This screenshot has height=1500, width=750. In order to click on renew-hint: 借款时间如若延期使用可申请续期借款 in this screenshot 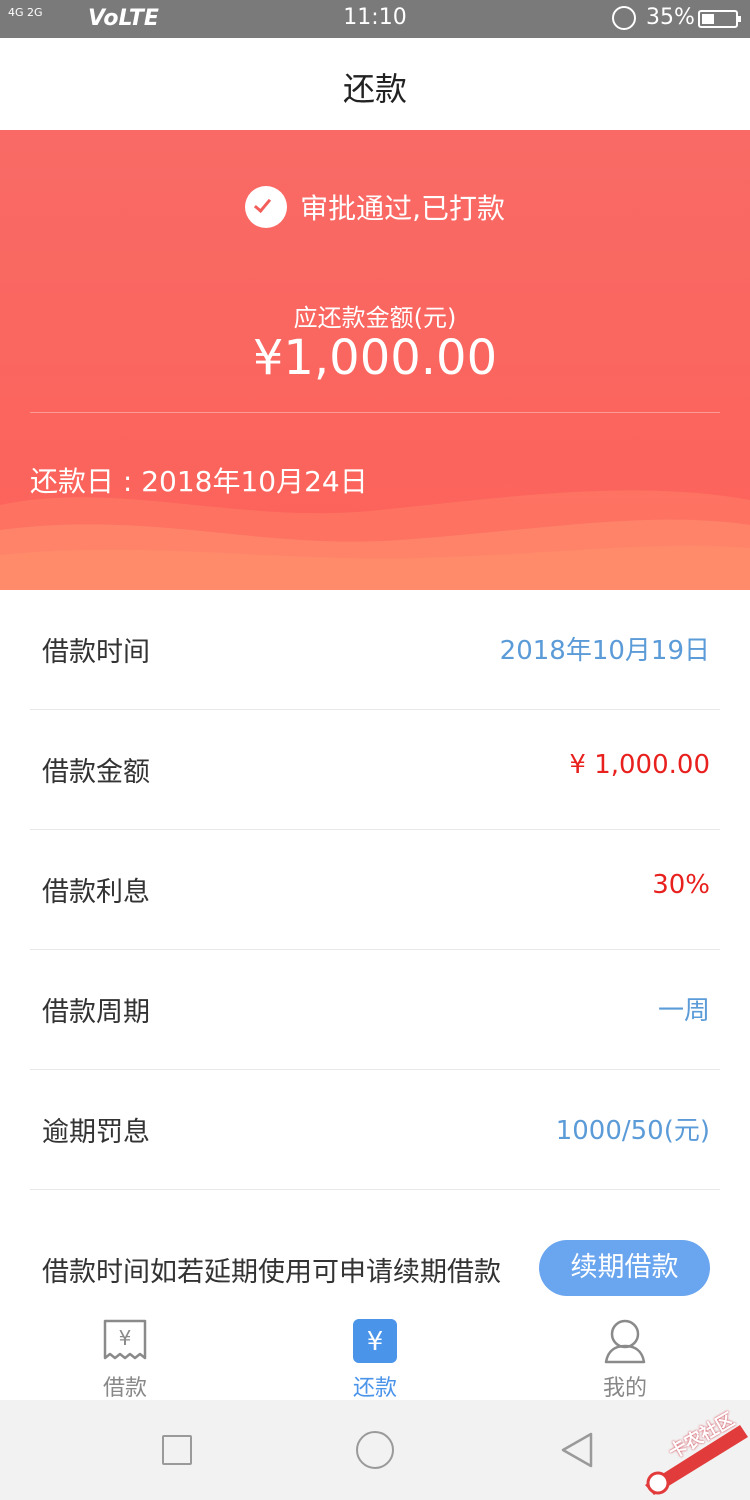, I will do `click(271, 1272)`.